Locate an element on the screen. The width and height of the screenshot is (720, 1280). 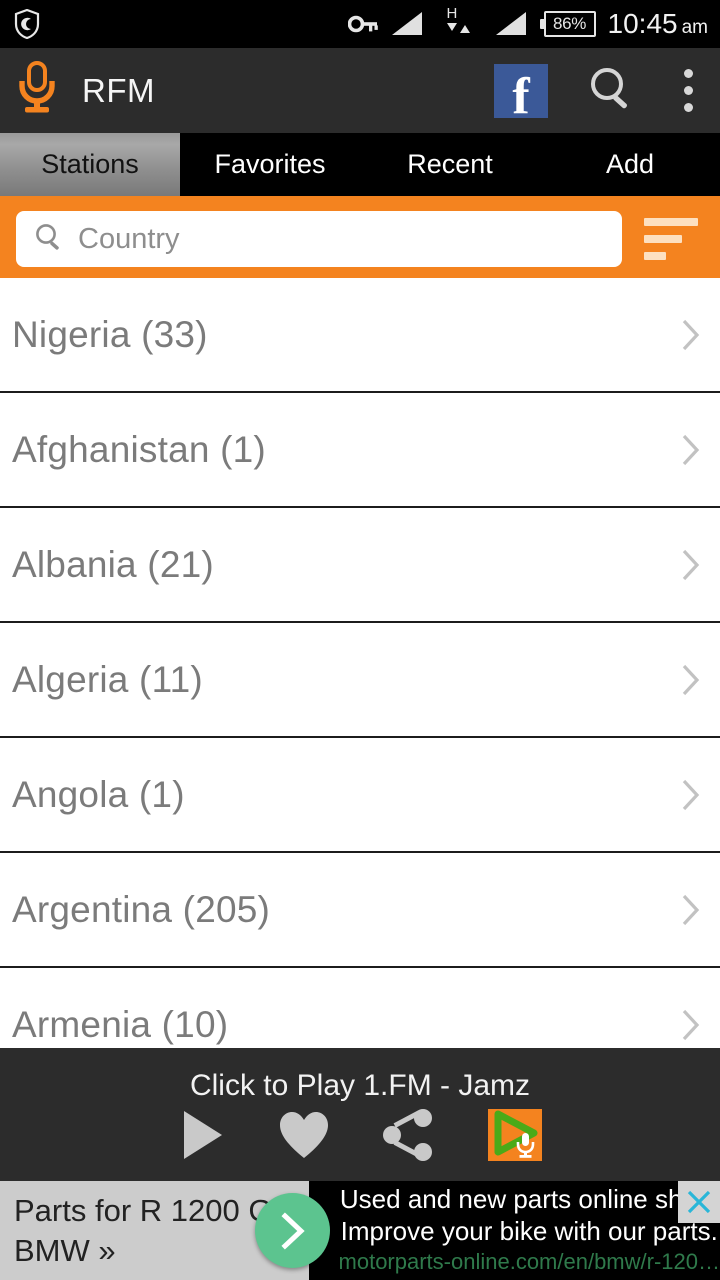
player-bar: Click to Play 1.FM - Jamz is located at coordinates (360, 1114).